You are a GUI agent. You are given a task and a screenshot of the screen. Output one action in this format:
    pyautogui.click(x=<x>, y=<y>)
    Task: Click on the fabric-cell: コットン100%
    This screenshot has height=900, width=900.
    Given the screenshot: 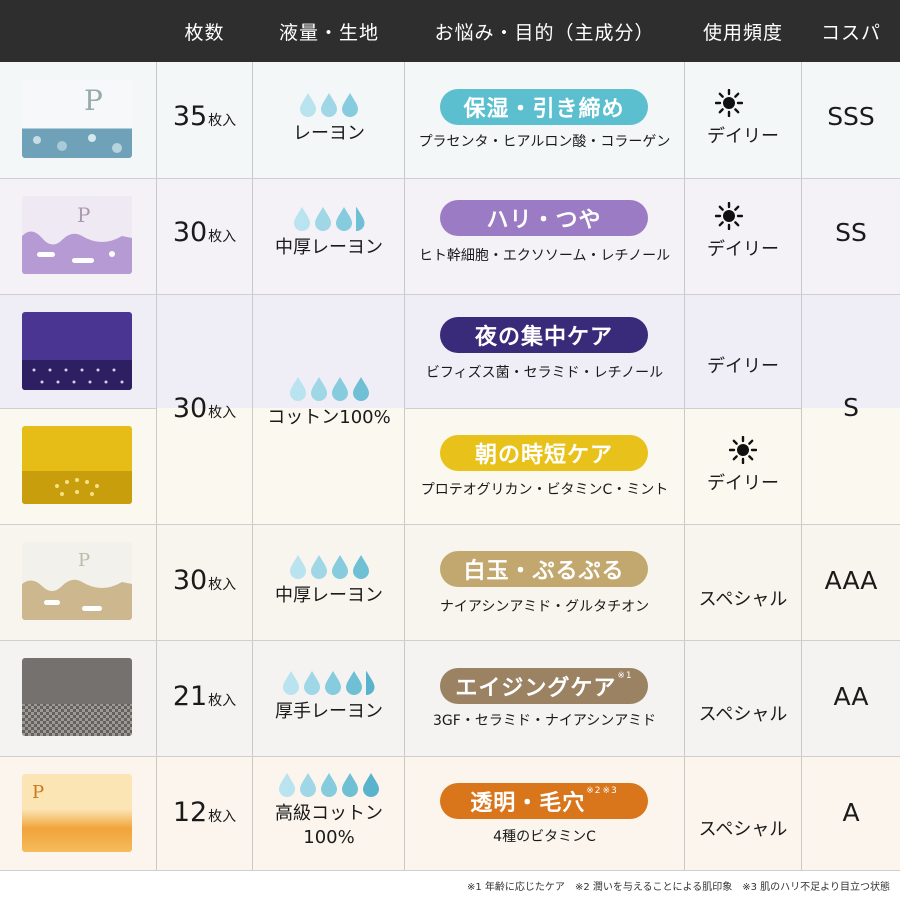 What is the action you would take?
    pyautogui.click(x=329, y=403)
    